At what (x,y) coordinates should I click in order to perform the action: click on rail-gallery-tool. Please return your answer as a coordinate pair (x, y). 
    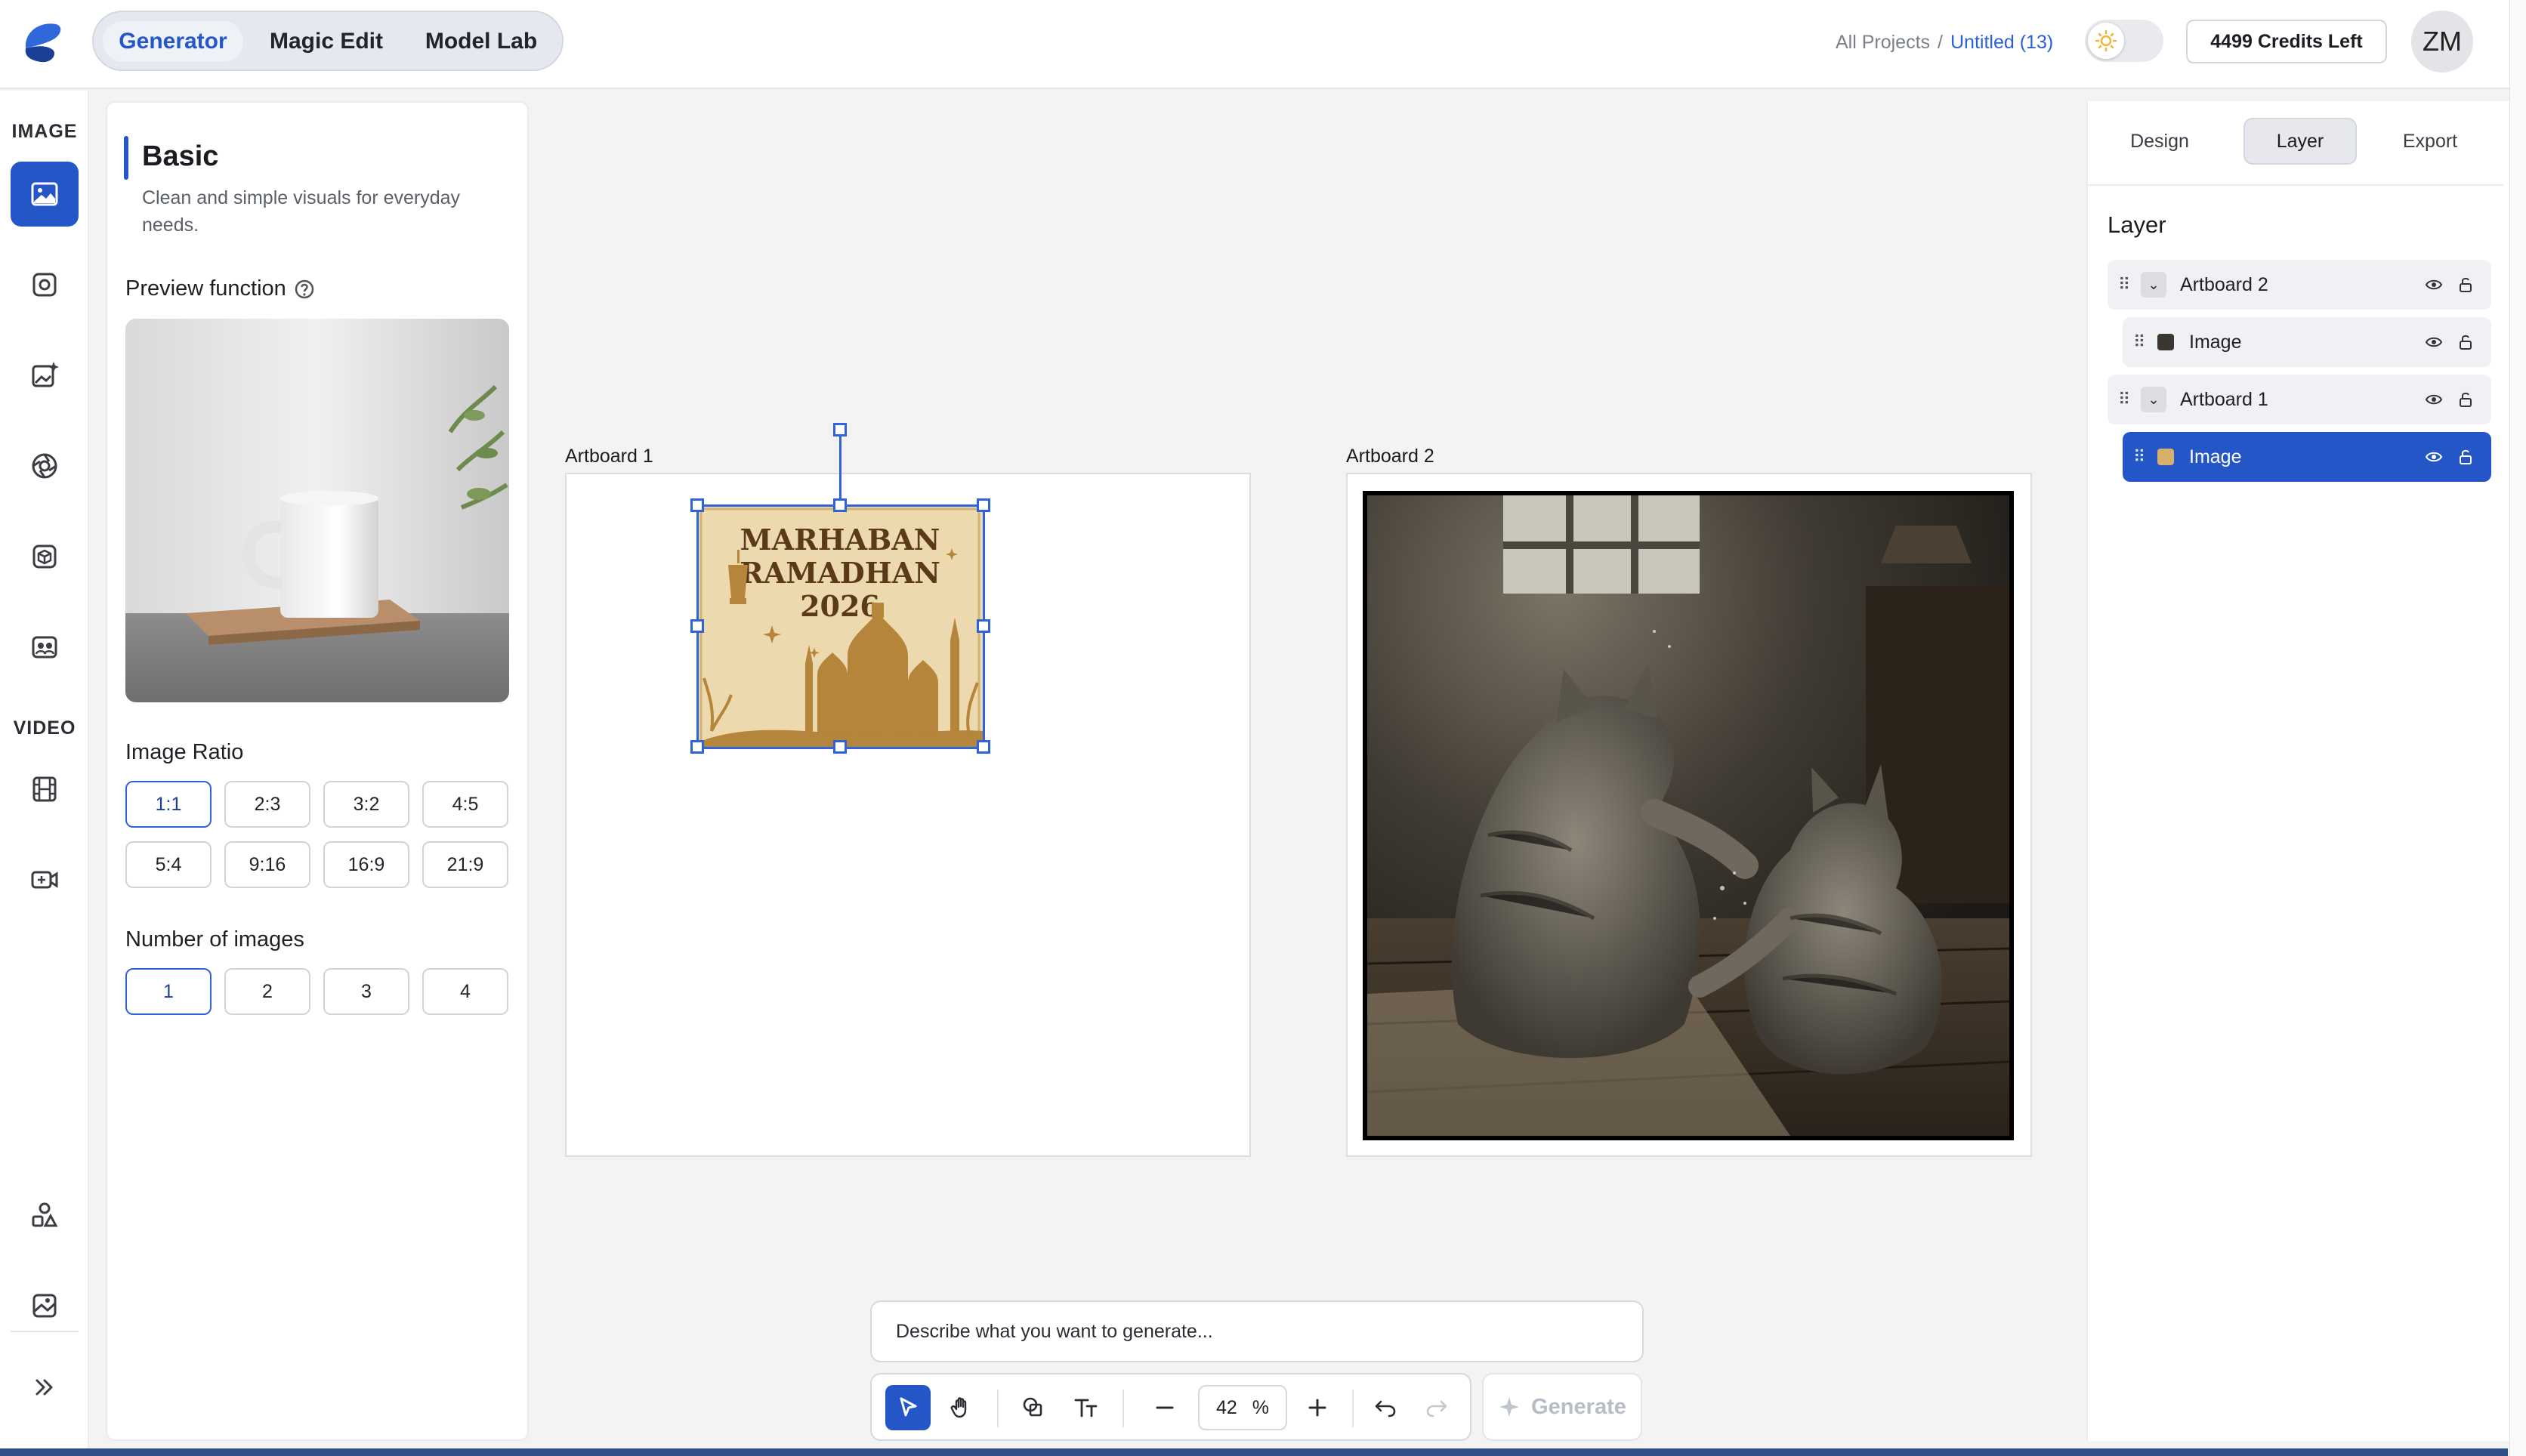
    Looking at the image, I should click on (45, 1305).